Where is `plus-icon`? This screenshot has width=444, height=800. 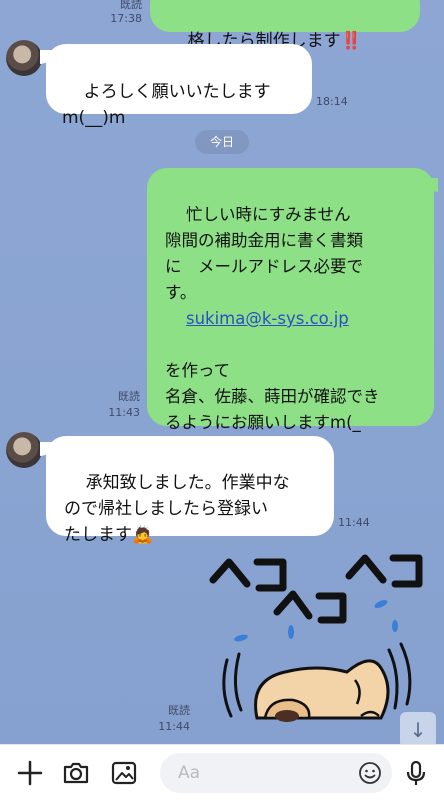
plus-icon is located at coordinates (30, 773).